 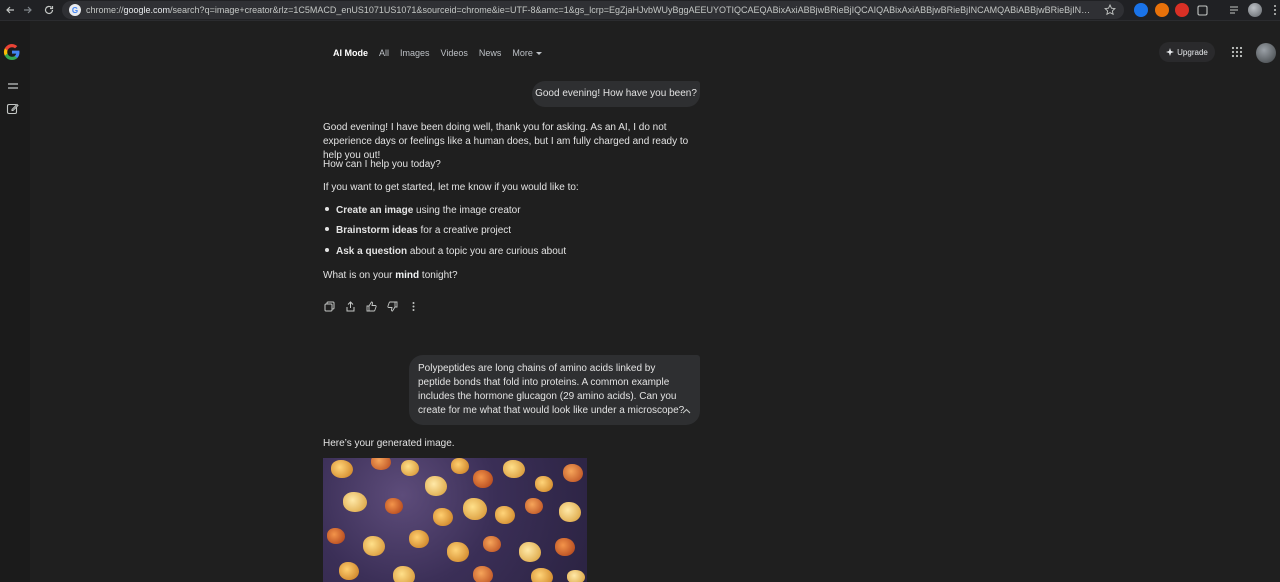 I want to click on account-avatar, so click(x=1266, y=53).